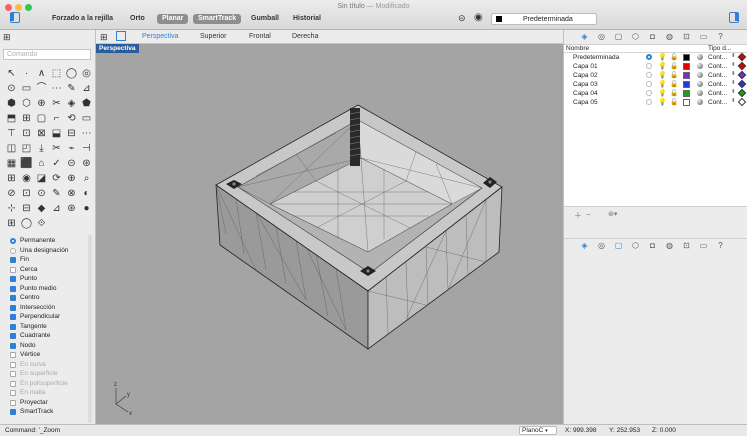  Describe the element at coordinates (71, 103) in the screenshot. I see `tool-button: ◈` at that location.